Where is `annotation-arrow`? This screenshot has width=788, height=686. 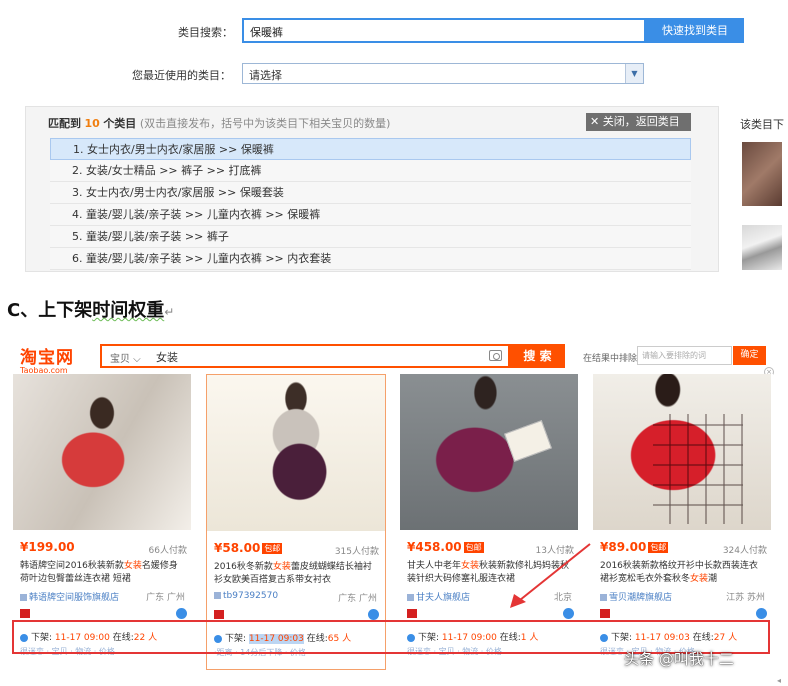
annotation-arrow is located at coordinates (550, 575).